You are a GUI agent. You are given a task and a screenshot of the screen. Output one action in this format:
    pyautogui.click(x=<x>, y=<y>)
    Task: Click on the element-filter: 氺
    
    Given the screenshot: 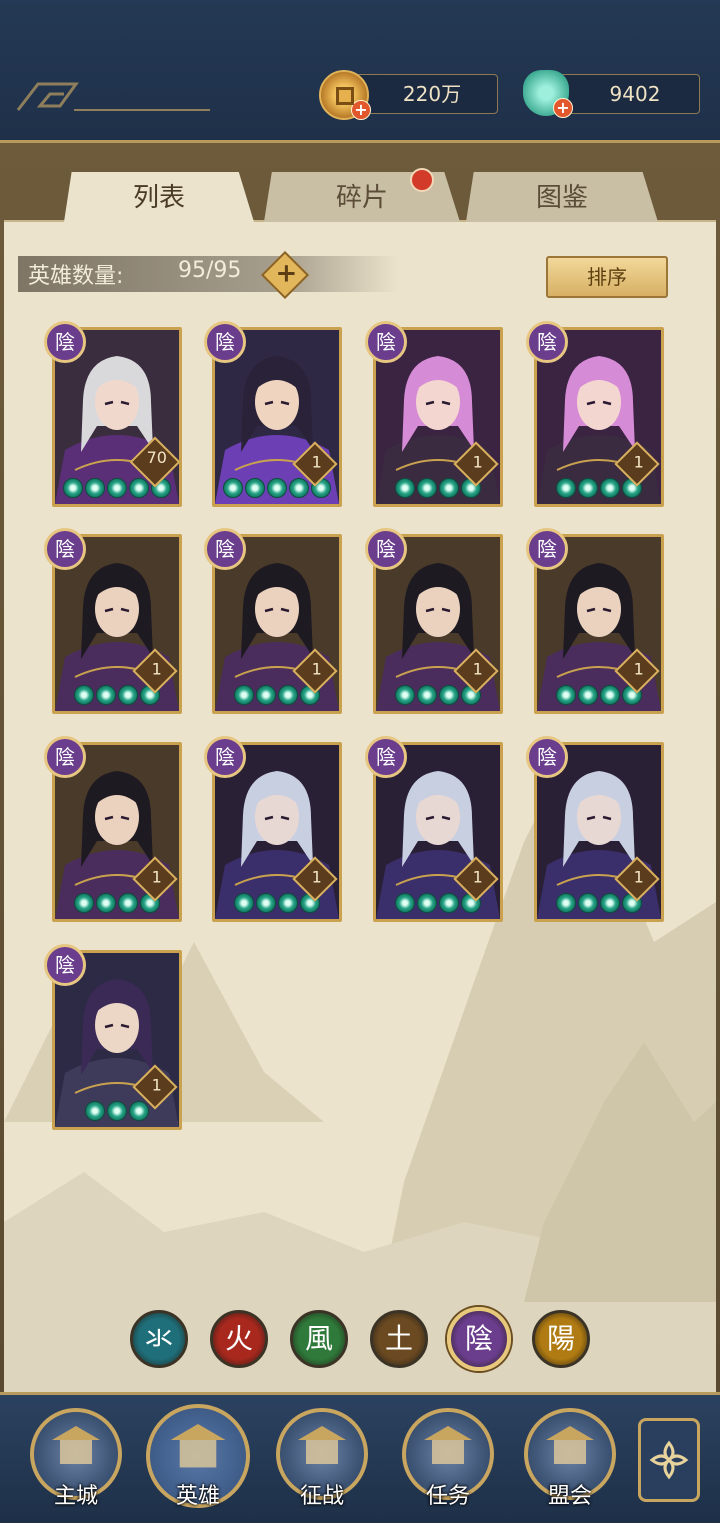 What is the action you would take?
    pyautogui.click(x=159, y=1339)
    